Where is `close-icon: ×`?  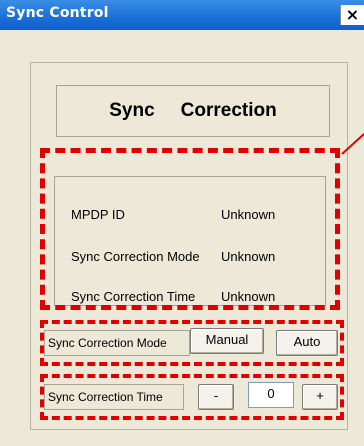
close-icon: × is located at coordinates (352, 14).